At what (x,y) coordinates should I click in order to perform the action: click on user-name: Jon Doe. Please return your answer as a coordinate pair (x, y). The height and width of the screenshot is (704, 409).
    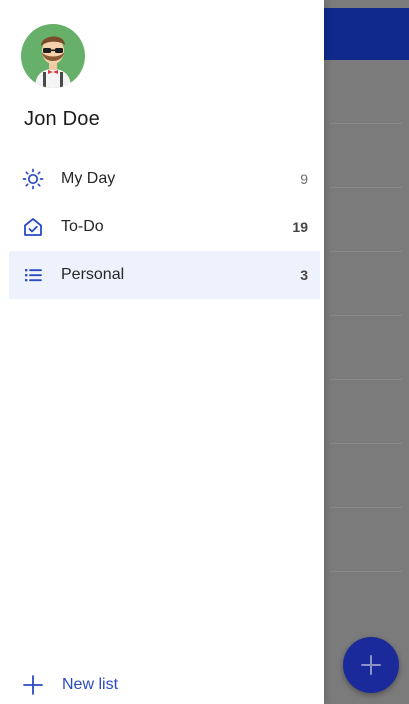
    Looking at the image, I should click on (62, 119).